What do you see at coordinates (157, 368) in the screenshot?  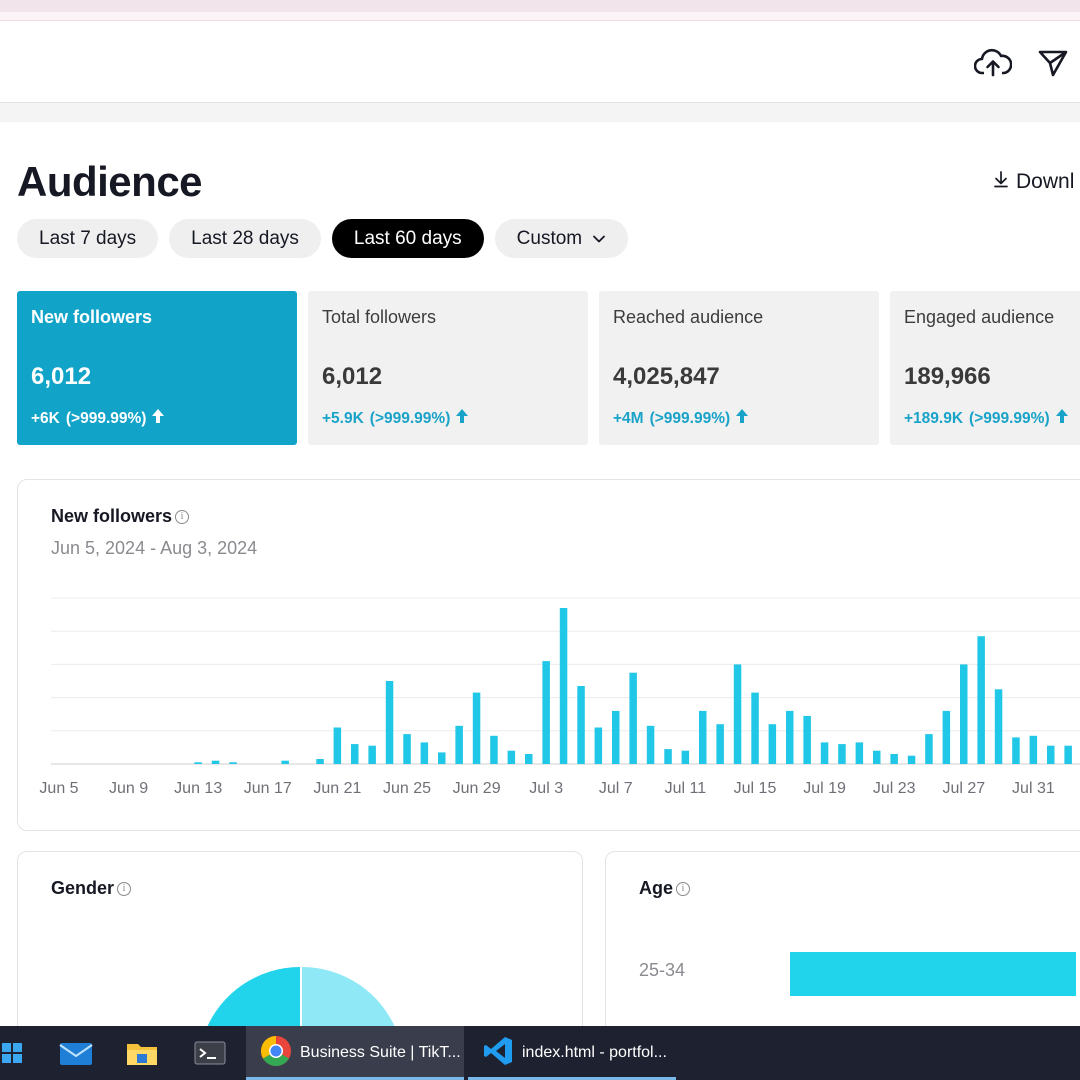 I see `metric-card-new-followers: New followers 6,012 +6K (>999.99%)` at bounding box center [157, 368].